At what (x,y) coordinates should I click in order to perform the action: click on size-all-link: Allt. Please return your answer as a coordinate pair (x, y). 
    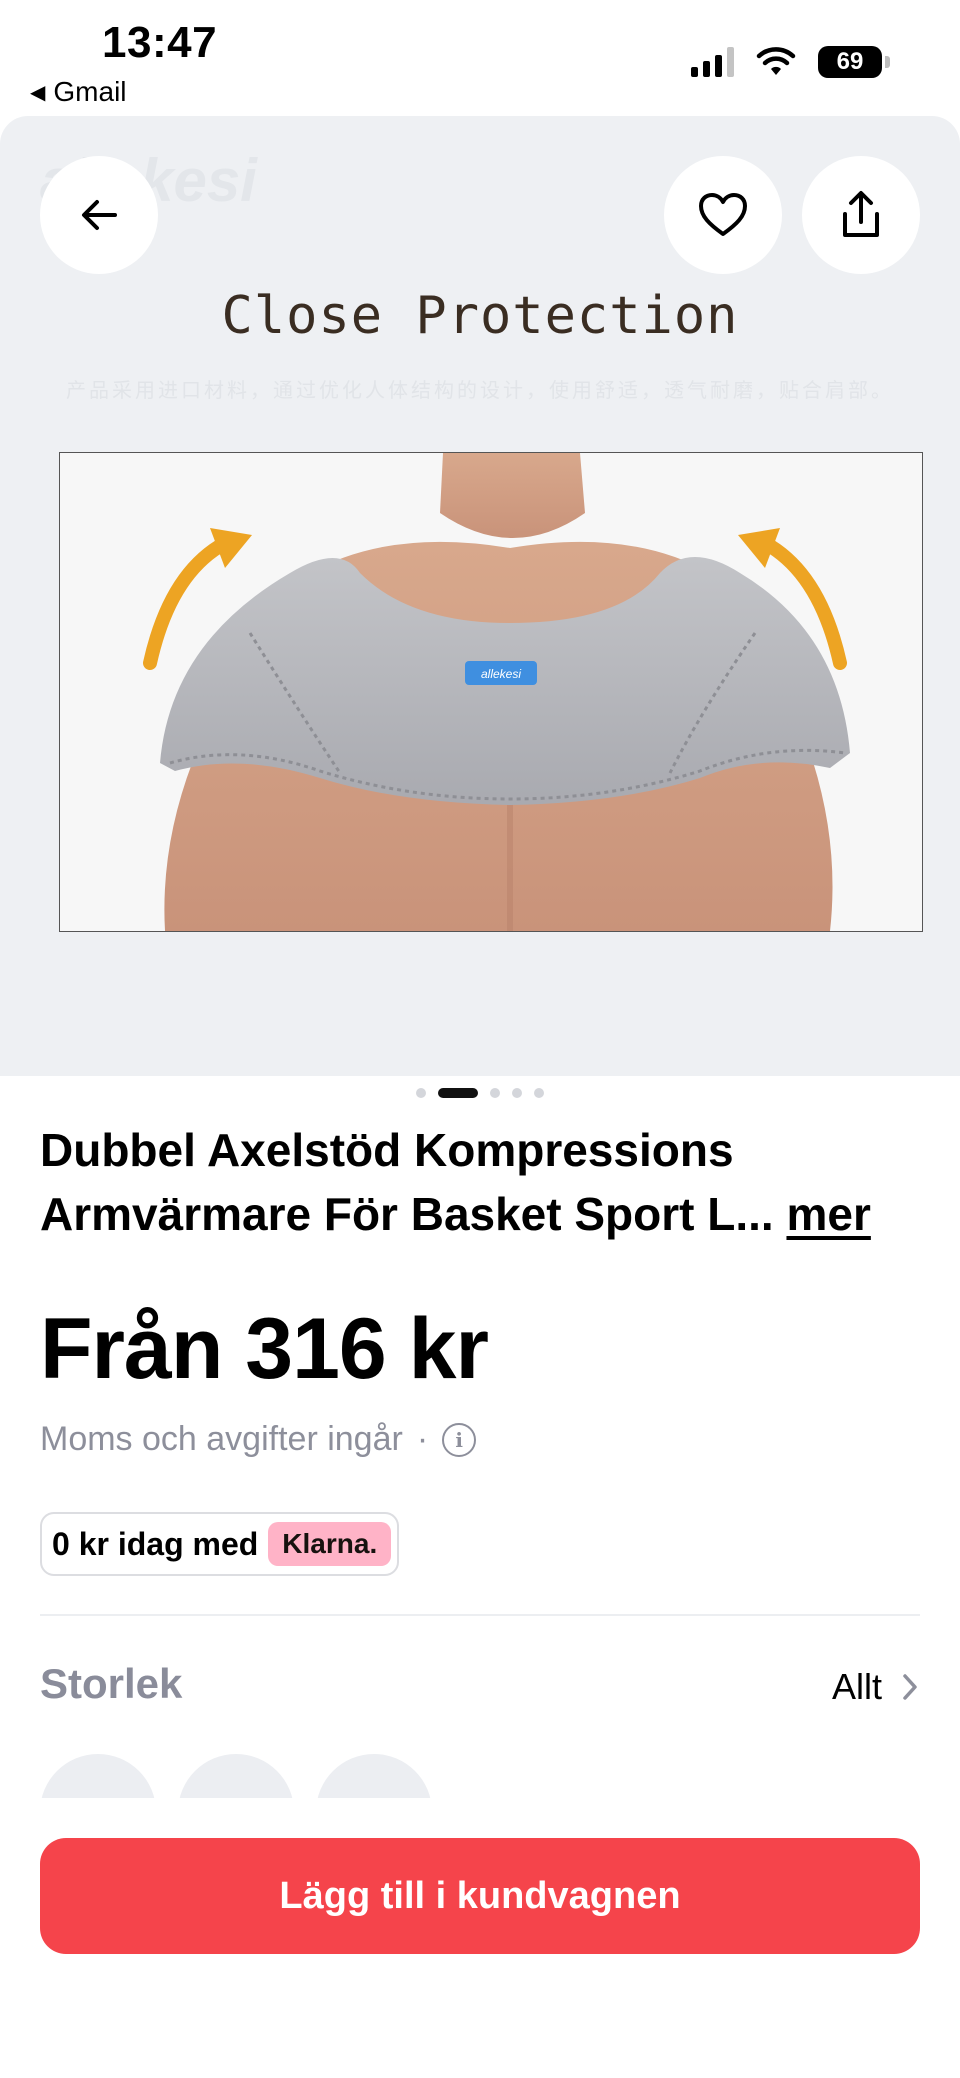
    Looking at the image, I should click on (876, 1687).